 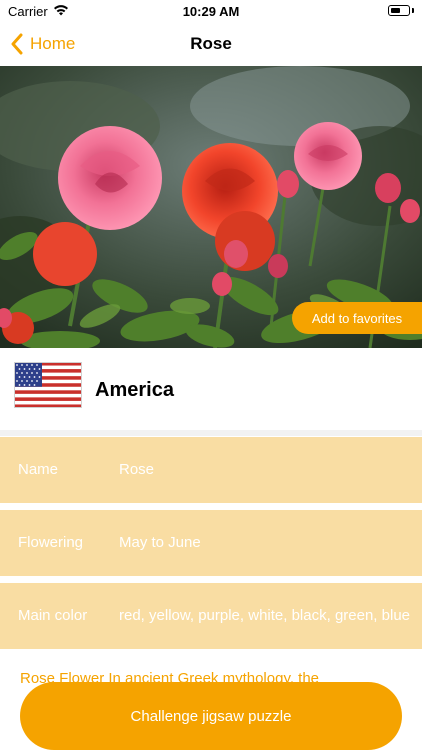 What do you see at coordinates (211, 433) in the screenshot?
I see `section-divider` at bounding box center [211, 433].